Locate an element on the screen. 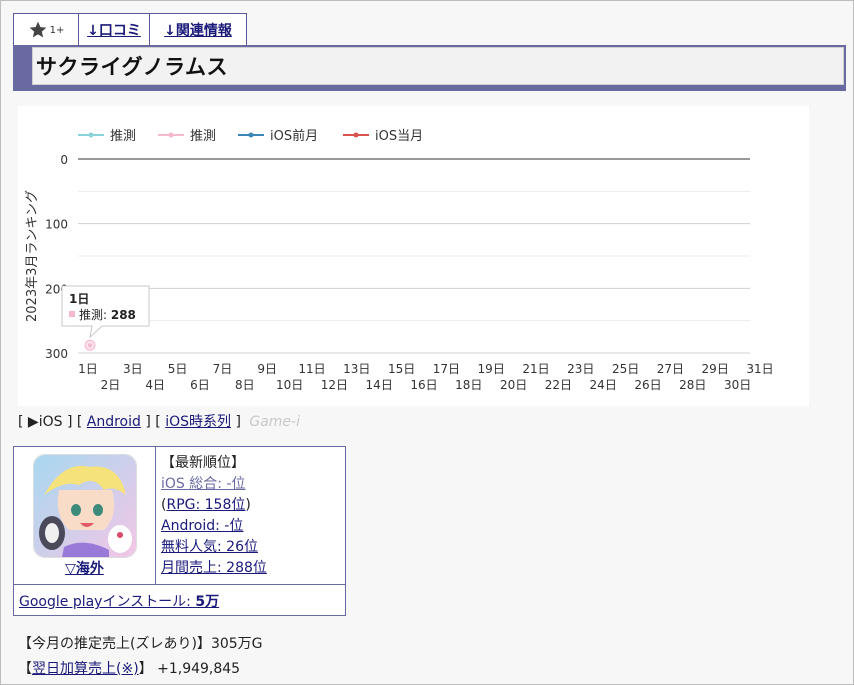 Image resolution: width=854 pixels, height=685 pixels. android-rank-link: Android: -位 is located at coordinates (202, 526).